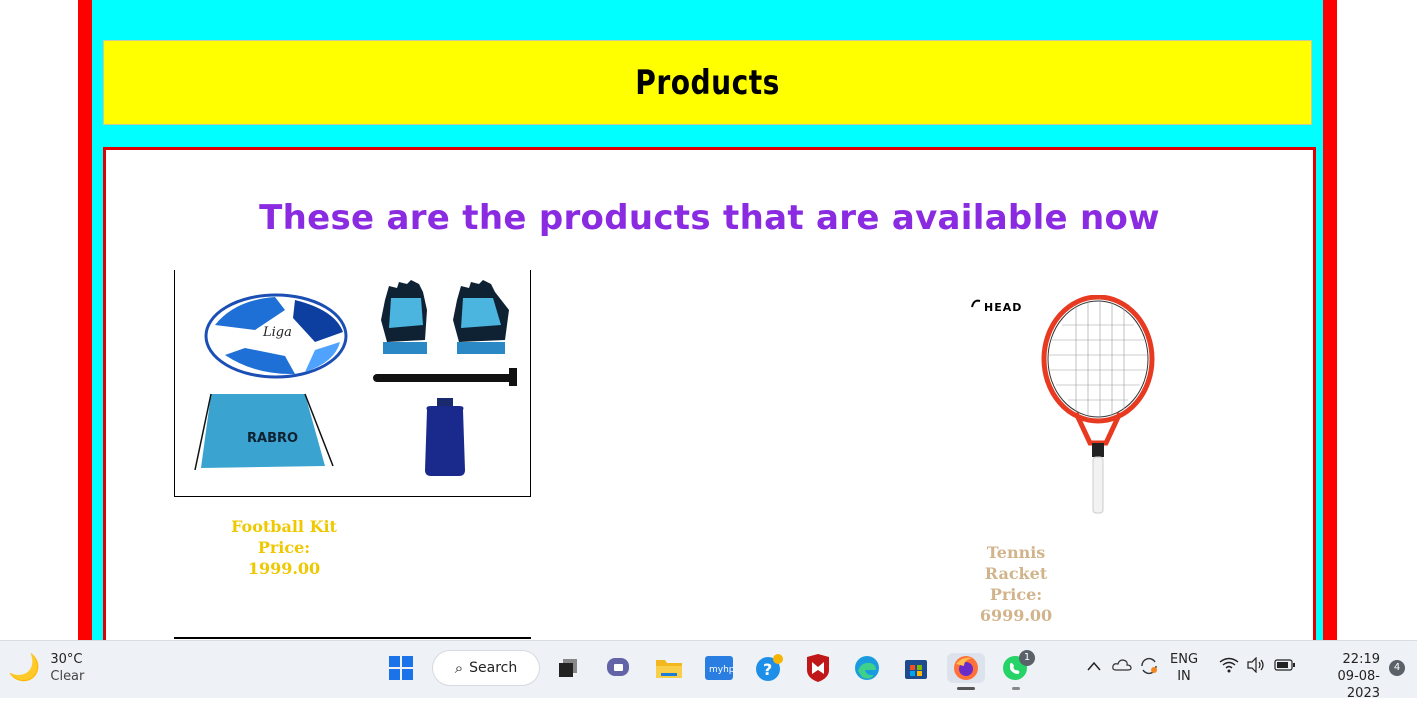  What do you see at coordinates (355, 378) in the screenshot?
I see `football-kit-illustration: Liga RABRO` at bounding box center [355, 378].